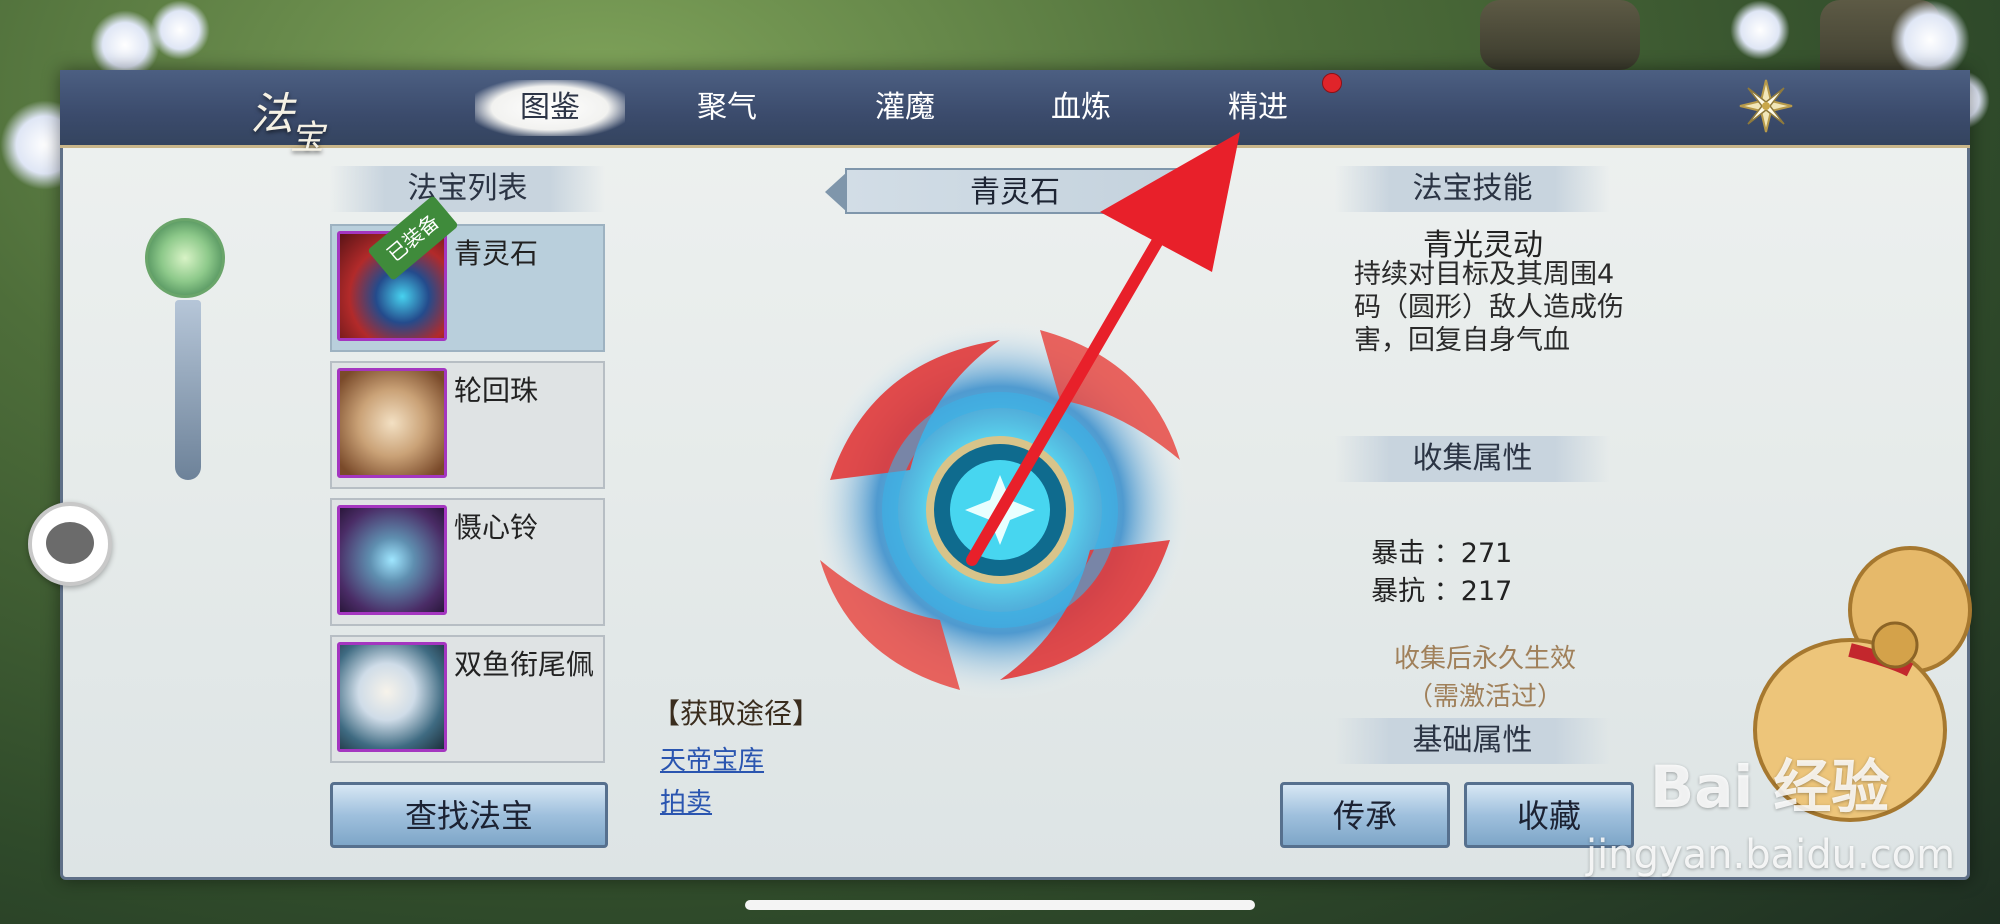 This screenshot has height=924, width=2000. I want to click on jade-pendant-decoration, so click(185, 258).